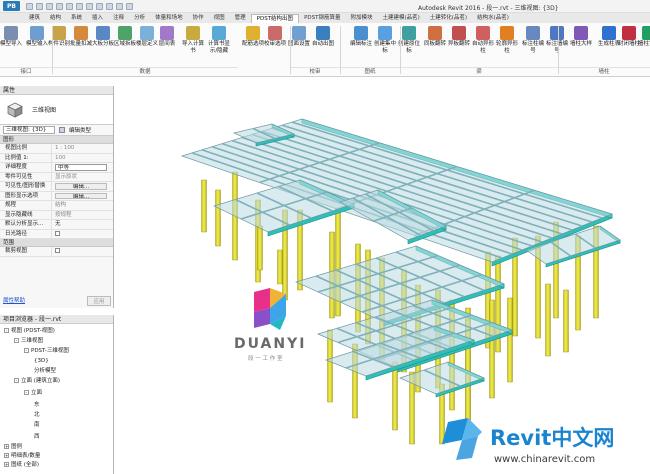  I want to click on tab-10: PDST结构出图, so click(275, 18).